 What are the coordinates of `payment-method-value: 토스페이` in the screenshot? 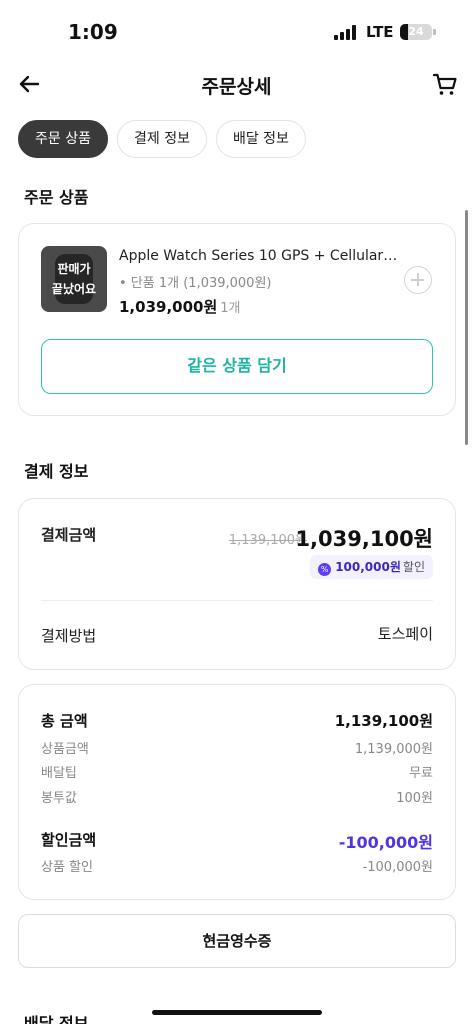 It's located at (405, 634).